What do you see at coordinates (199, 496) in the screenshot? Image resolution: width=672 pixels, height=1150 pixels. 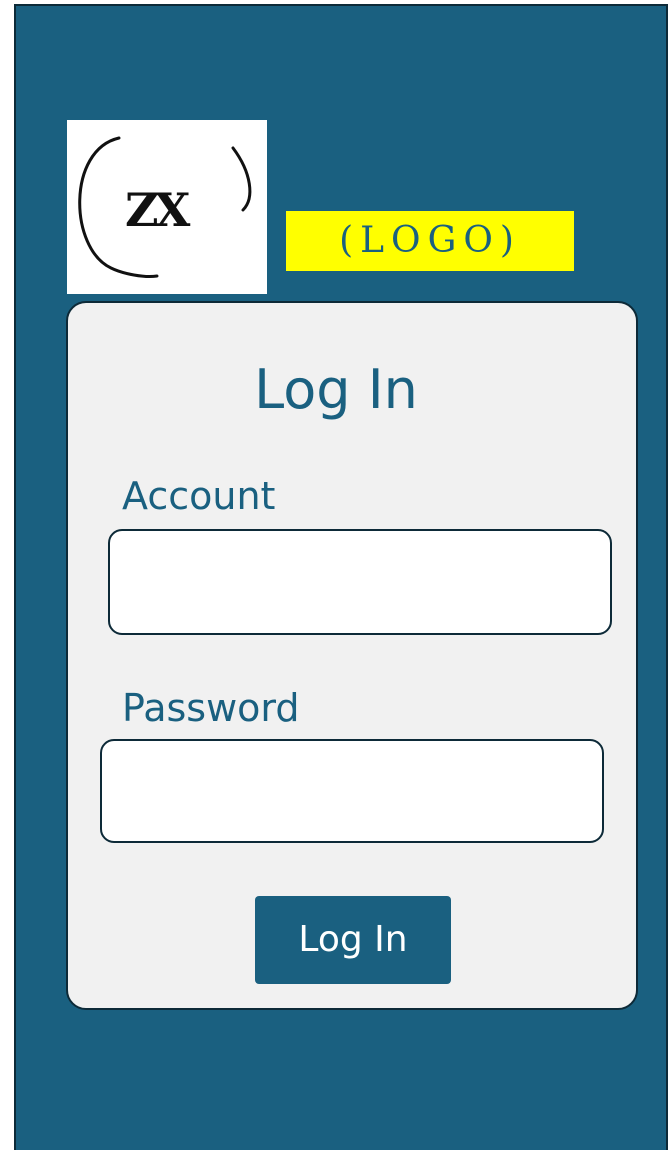 I see `account-label: Account` at bounding box center [199, 496].